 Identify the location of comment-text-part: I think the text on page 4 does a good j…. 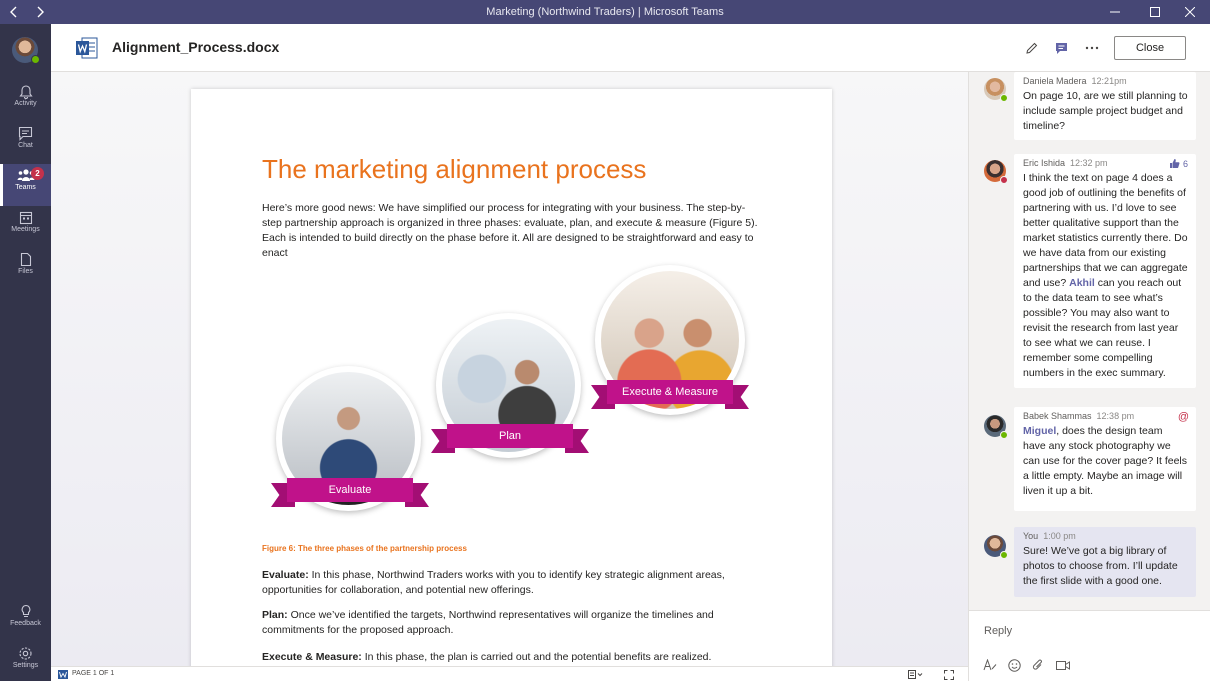
(1105, 230).